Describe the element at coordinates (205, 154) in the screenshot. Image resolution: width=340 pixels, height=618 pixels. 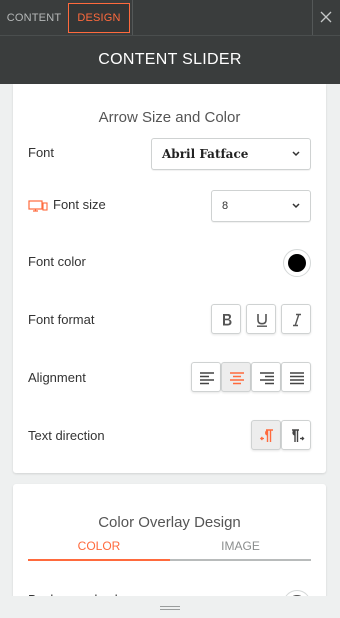
I see `font-select-value: Abril Fatface` at that location.